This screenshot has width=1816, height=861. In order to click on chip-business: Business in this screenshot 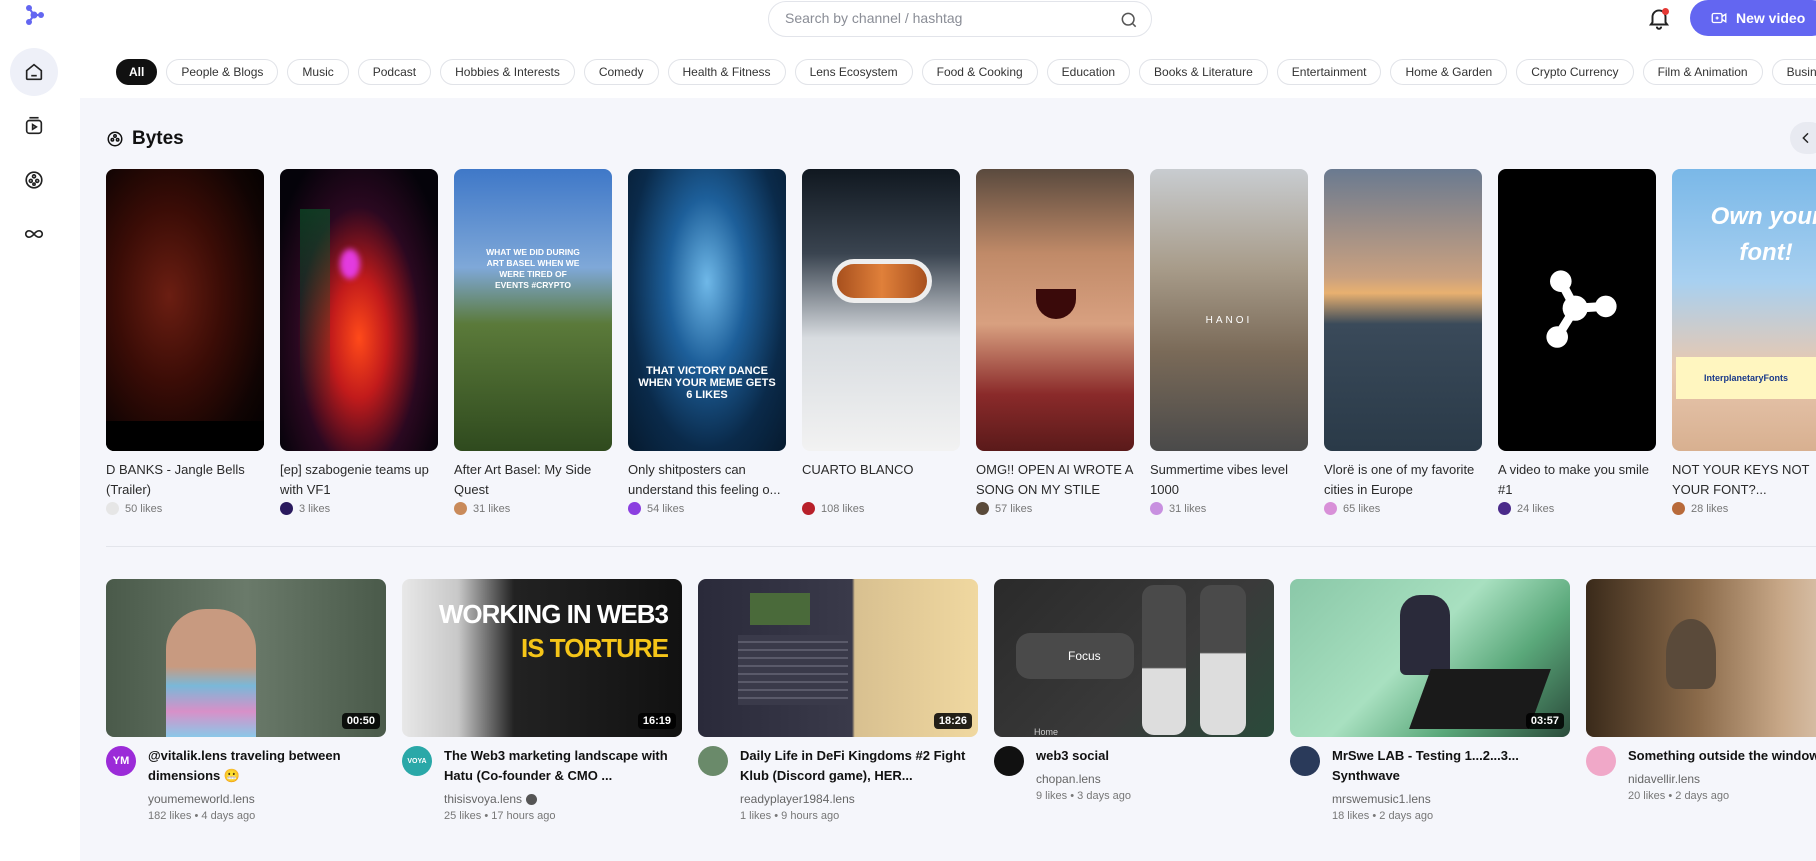, I will do `click(1793, 72)`.